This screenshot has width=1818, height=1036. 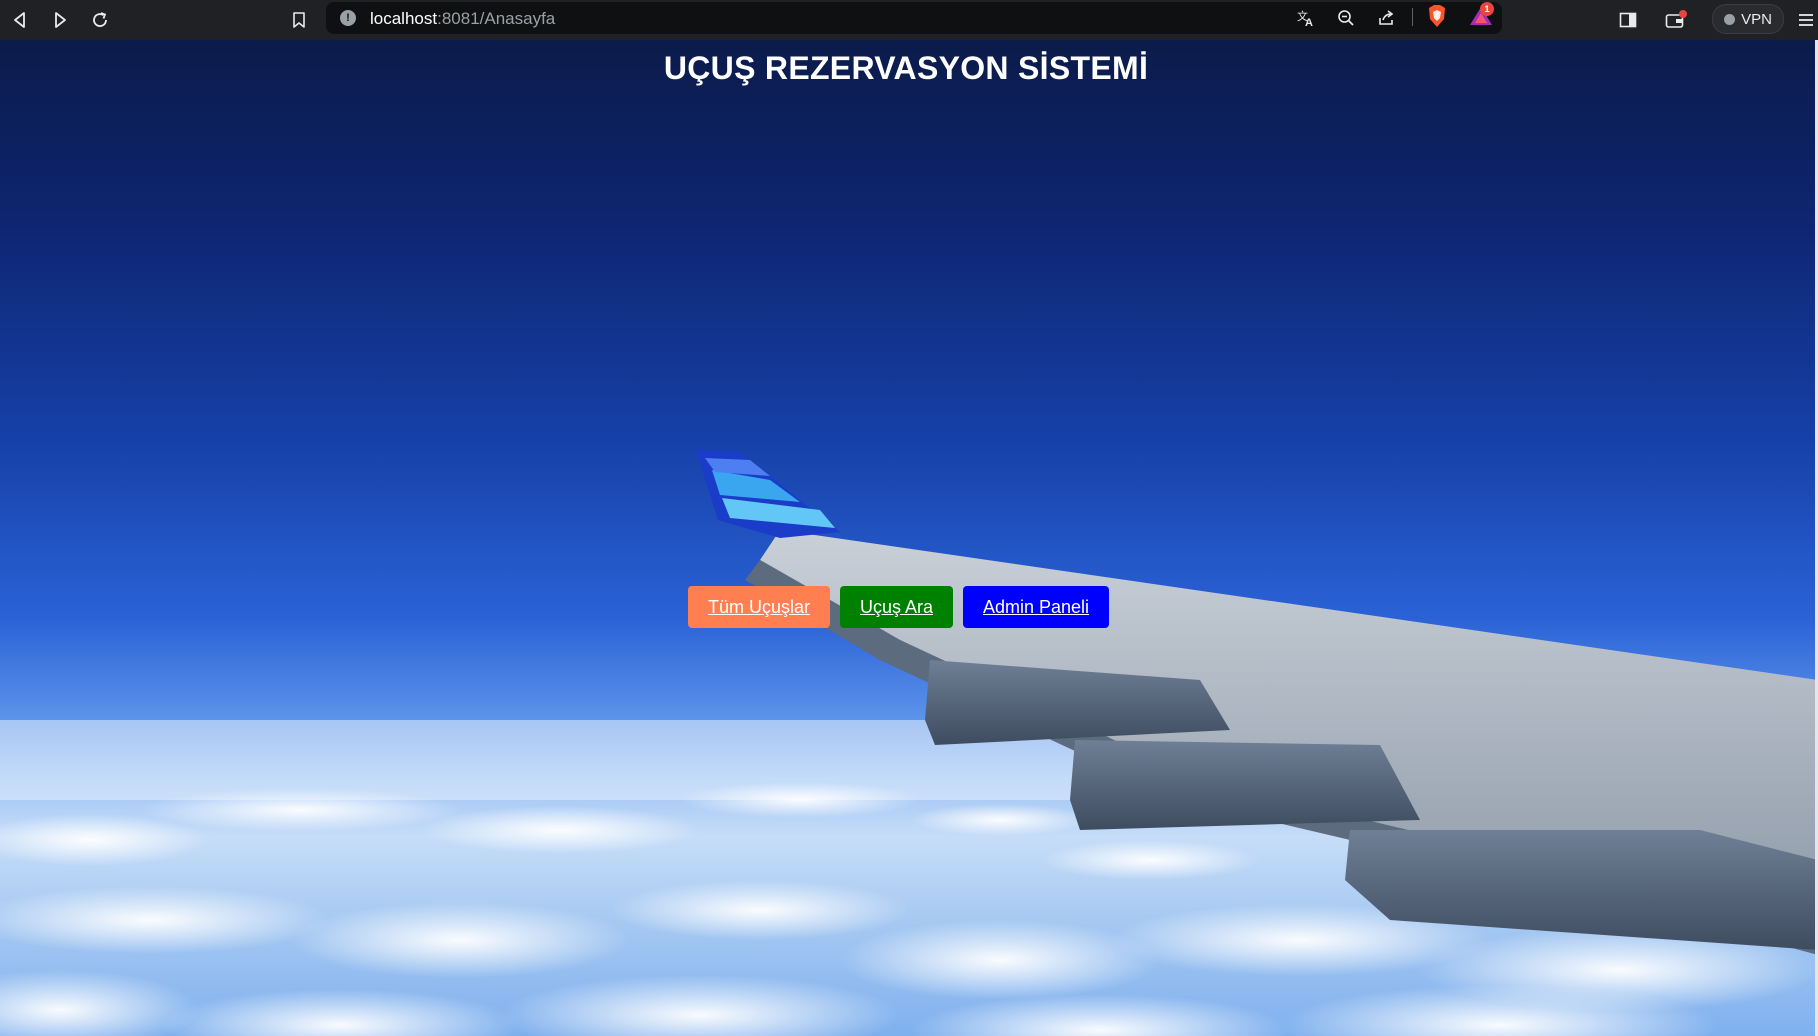 What do you see at coordinates (1346, 18) in the screenshot?
I see `zoom-out-icon` at bounding box center [1346, 18].